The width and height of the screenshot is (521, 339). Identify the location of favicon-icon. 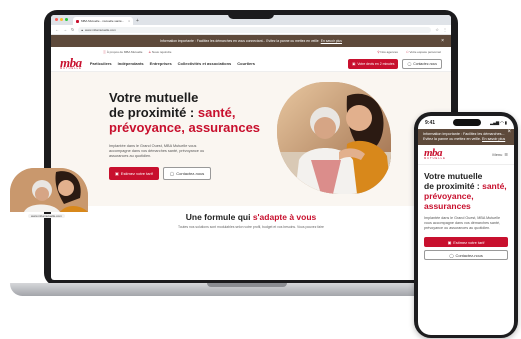
(77, 21).